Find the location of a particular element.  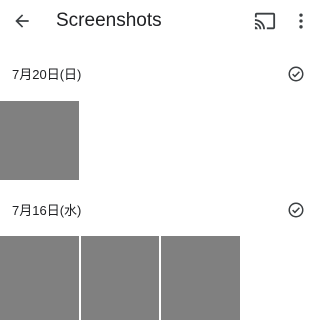

cast-icon is located at coordinates (265, 21).